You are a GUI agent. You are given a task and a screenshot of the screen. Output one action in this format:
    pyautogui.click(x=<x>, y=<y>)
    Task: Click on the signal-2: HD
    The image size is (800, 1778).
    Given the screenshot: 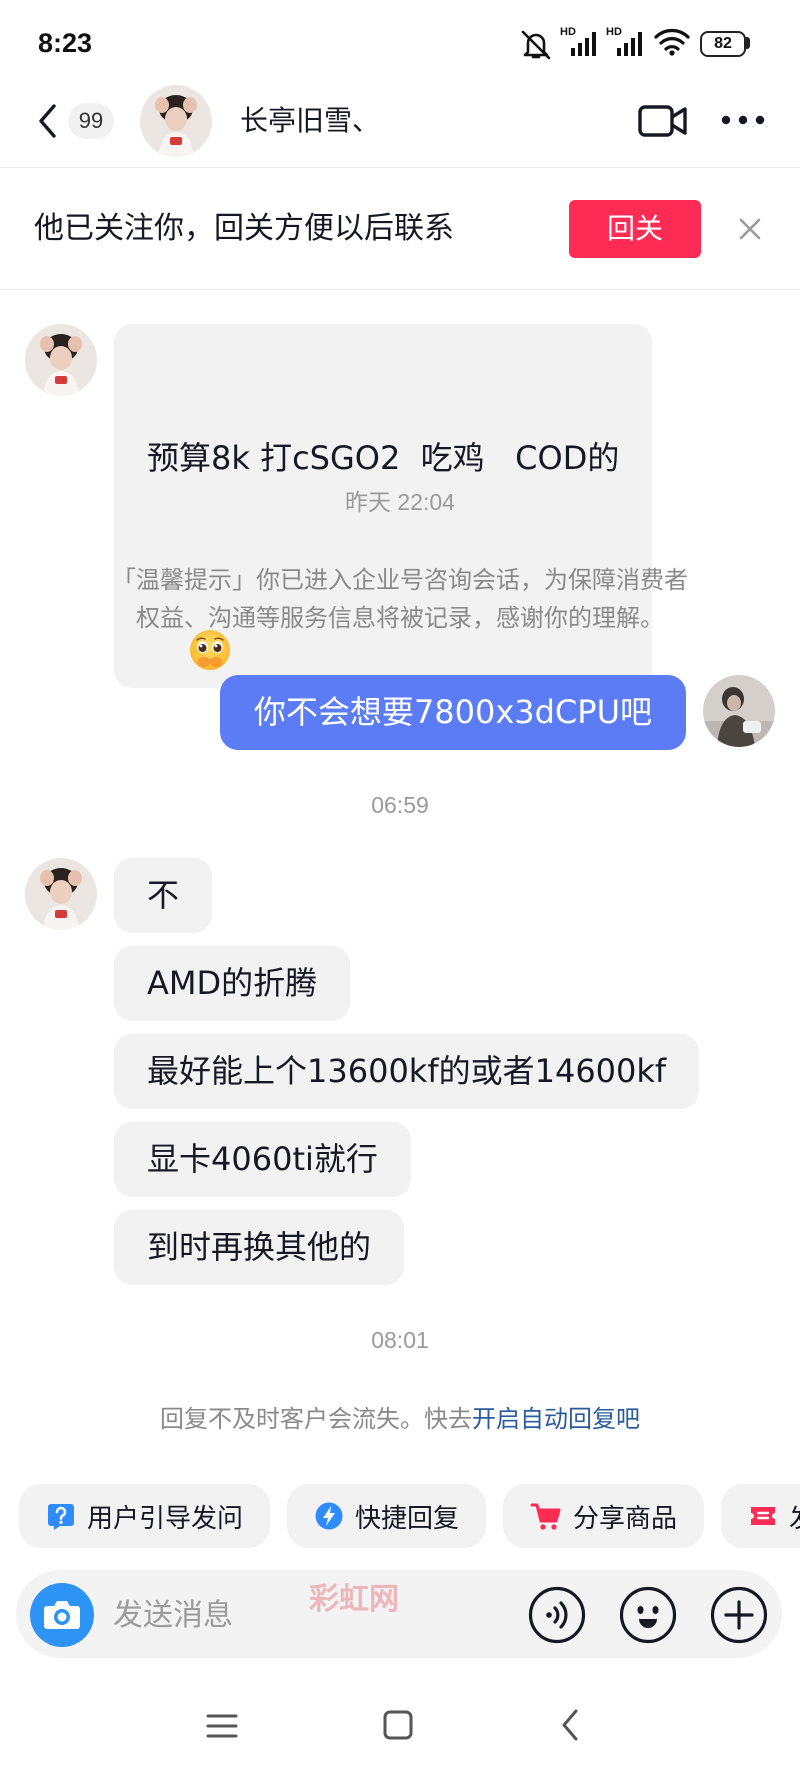 What is the action you would take?
    pyautogui.click(x=627, y=43)
    